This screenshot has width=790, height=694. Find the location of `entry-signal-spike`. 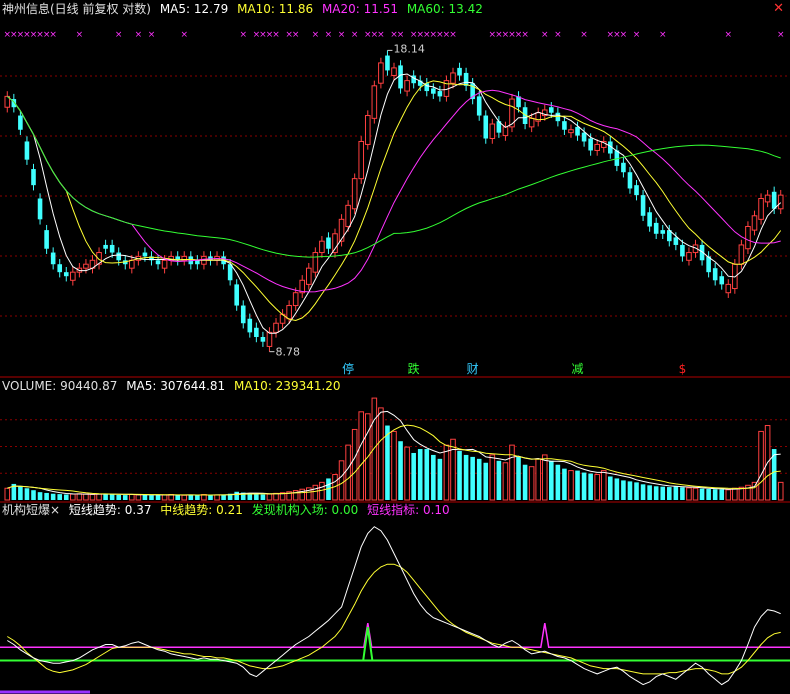

entry-signal-spike is located at coordinates (368, 643).